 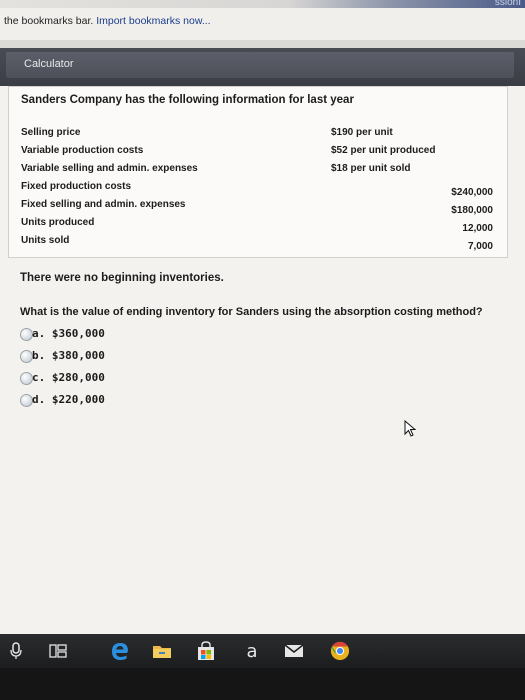 What do you see at coordinates (68, 377) in the screenshot?
I see `answer-option-c-label: c. $280,000` at bounding box center [68, 377].